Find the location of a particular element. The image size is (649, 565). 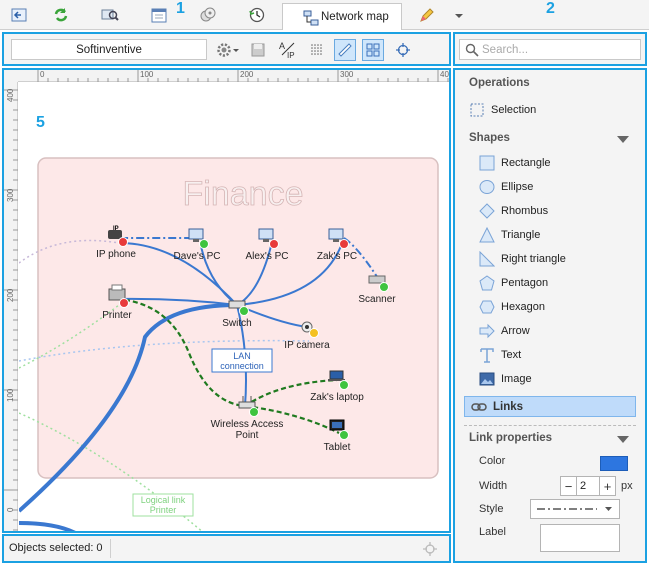

gear-dropdown-icon is located at coordinates (228, 50).